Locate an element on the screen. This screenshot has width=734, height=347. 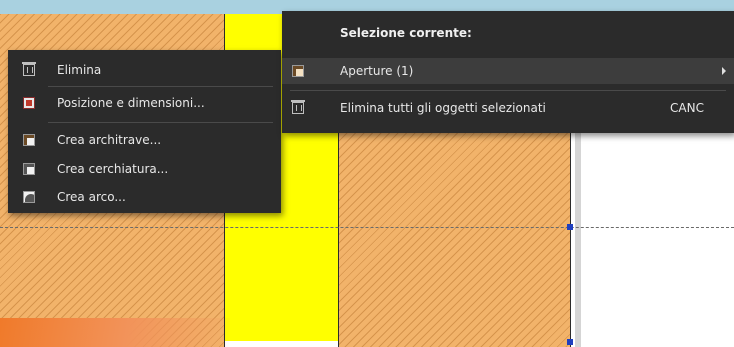
menu-item-aperture: Aperture (1) is located at coordinates (508, 71).